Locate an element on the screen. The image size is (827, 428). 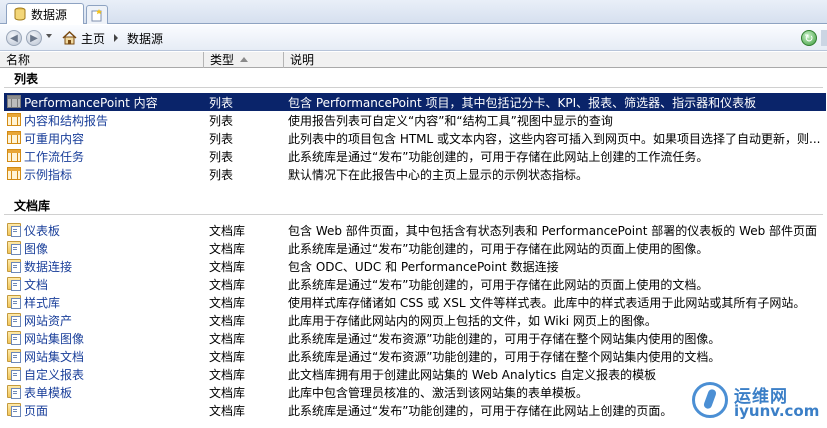
group-title-lists: 列表 is located at coordinates (26, 79).